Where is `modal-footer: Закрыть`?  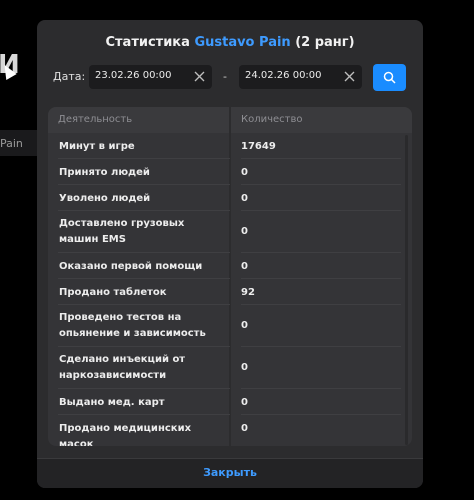
modal-footer: Закрыть is located at coordinates (230, 473).